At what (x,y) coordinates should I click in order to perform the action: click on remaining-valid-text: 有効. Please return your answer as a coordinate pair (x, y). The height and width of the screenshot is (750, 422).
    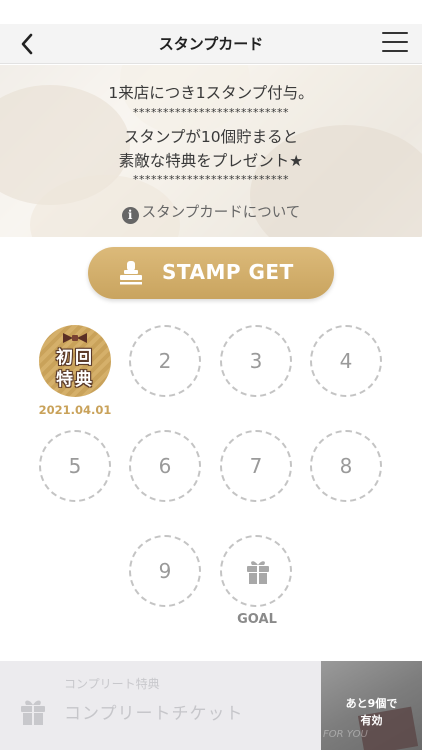
    Looking at the image, I should click on (371, 720).